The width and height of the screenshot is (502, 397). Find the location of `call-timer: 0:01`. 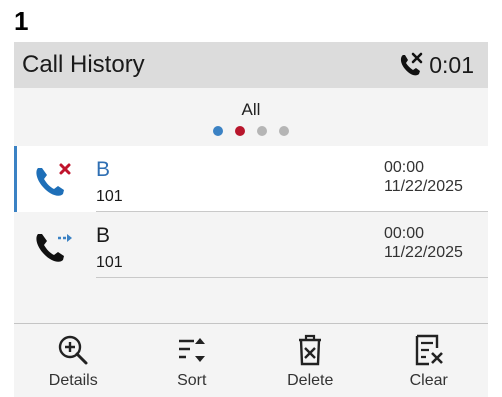

call-timer: 0:01 is located at coordinates (451, 64).